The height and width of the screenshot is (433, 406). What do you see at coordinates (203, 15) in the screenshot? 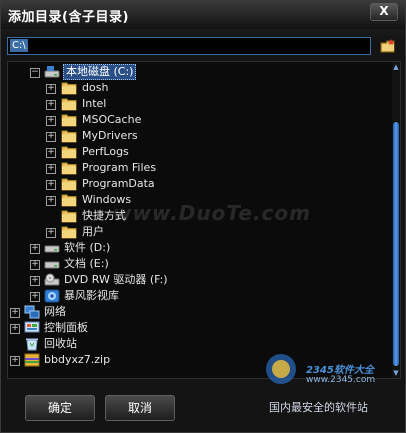
I see `title-bar: 添加目录(含子目录) X` at bounding box center [203, 15].